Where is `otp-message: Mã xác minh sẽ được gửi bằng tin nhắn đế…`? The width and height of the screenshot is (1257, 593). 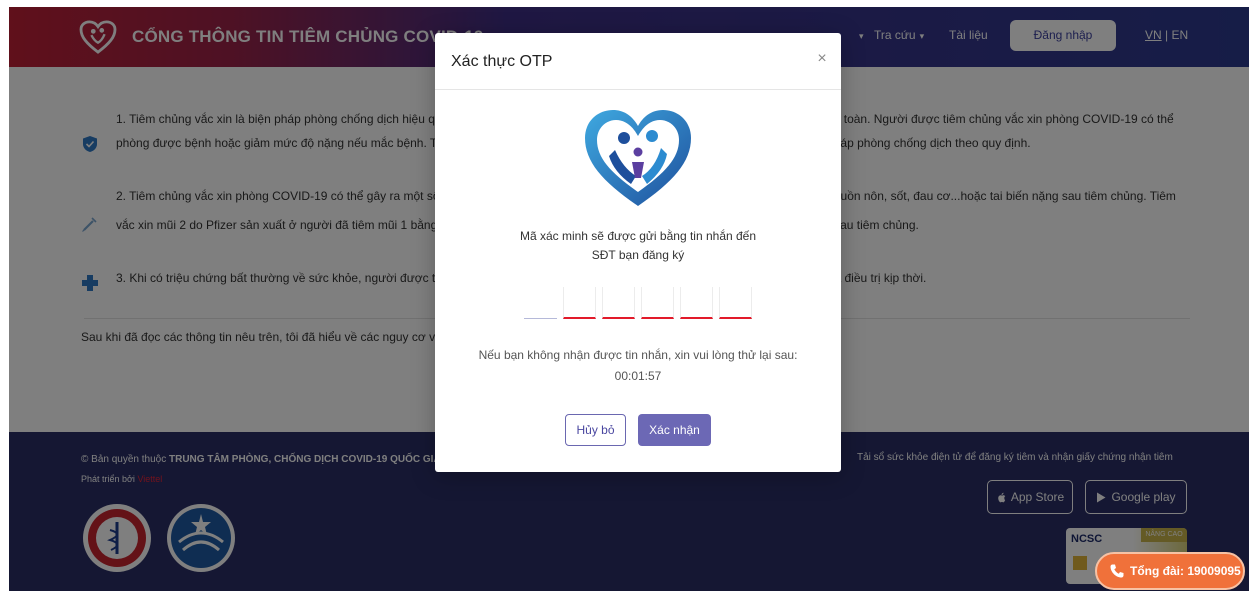 otp-message: Mã xác minh sẽ được gửi bằng tin nhắn đế… is located at coordinates (638, 246).